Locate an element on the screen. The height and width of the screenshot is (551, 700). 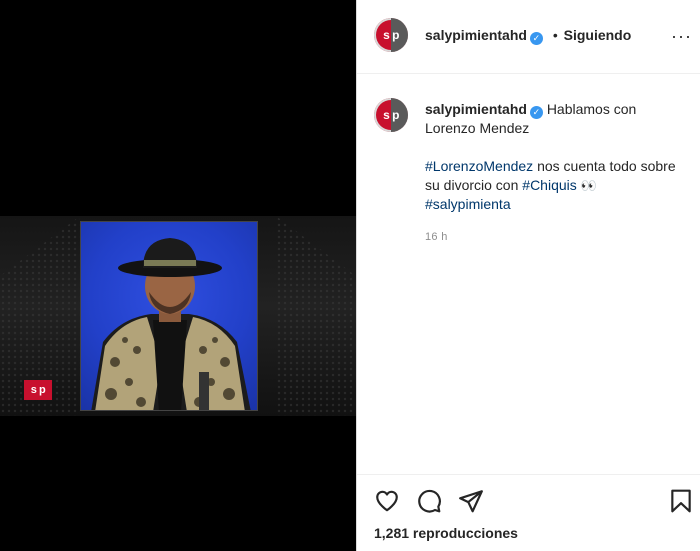
caption-avatar: s p is located at coordinates (391, 115).